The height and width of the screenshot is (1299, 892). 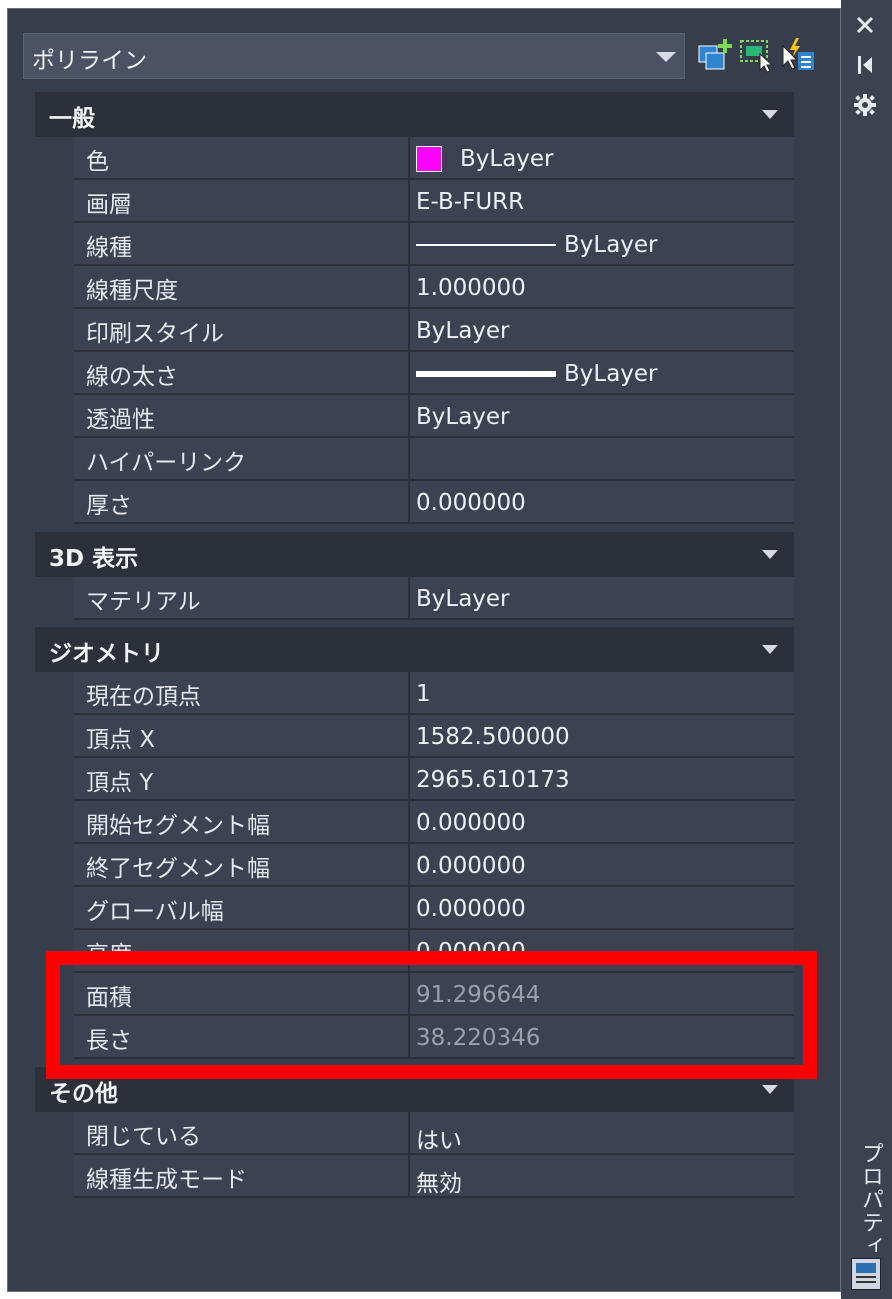 I want to click on property-row-end-segment-width: 終了セグメント幅 0.000000, so click(x=434, y=865).